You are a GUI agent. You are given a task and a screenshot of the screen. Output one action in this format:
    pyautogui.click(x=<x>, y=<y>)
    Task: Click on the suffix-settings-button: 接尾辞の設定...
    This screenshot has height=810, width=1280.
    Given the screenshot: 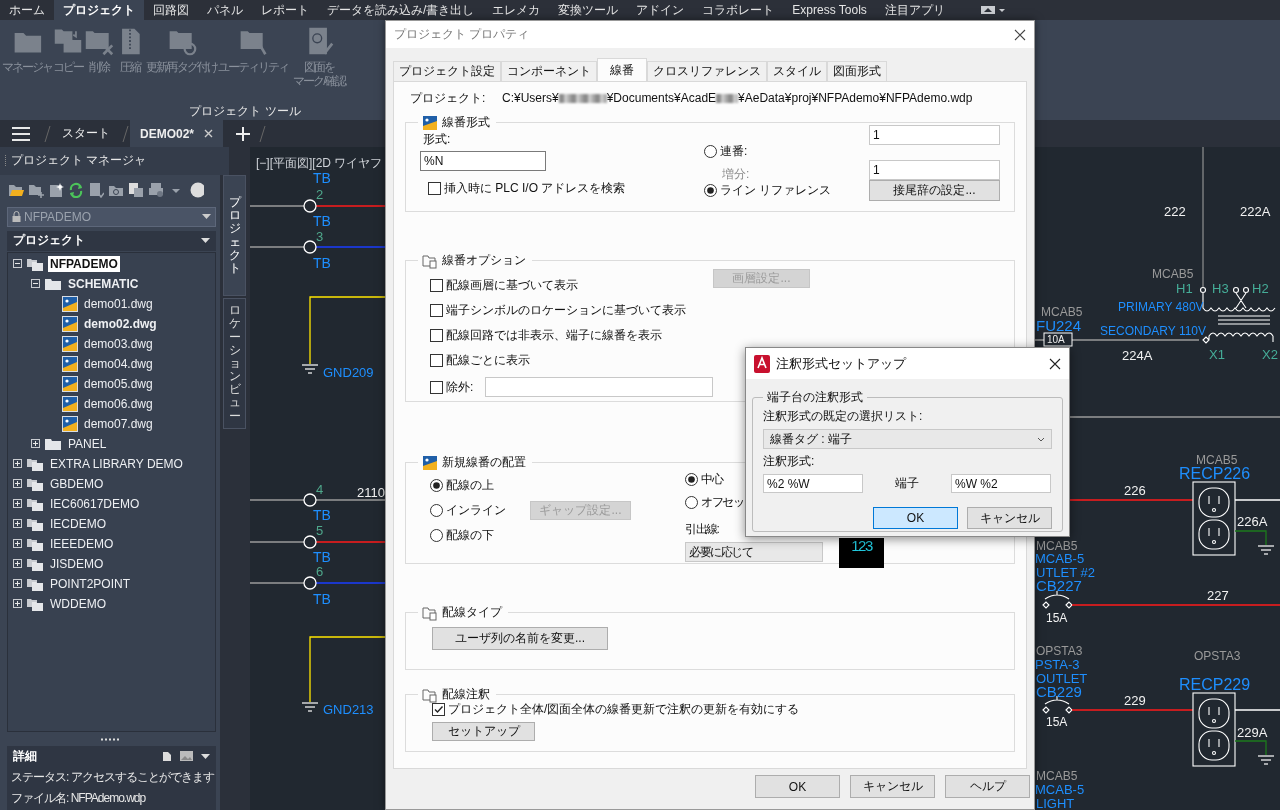 What is the action you would take?
    pyautogui.click(x=934, y=190)
    